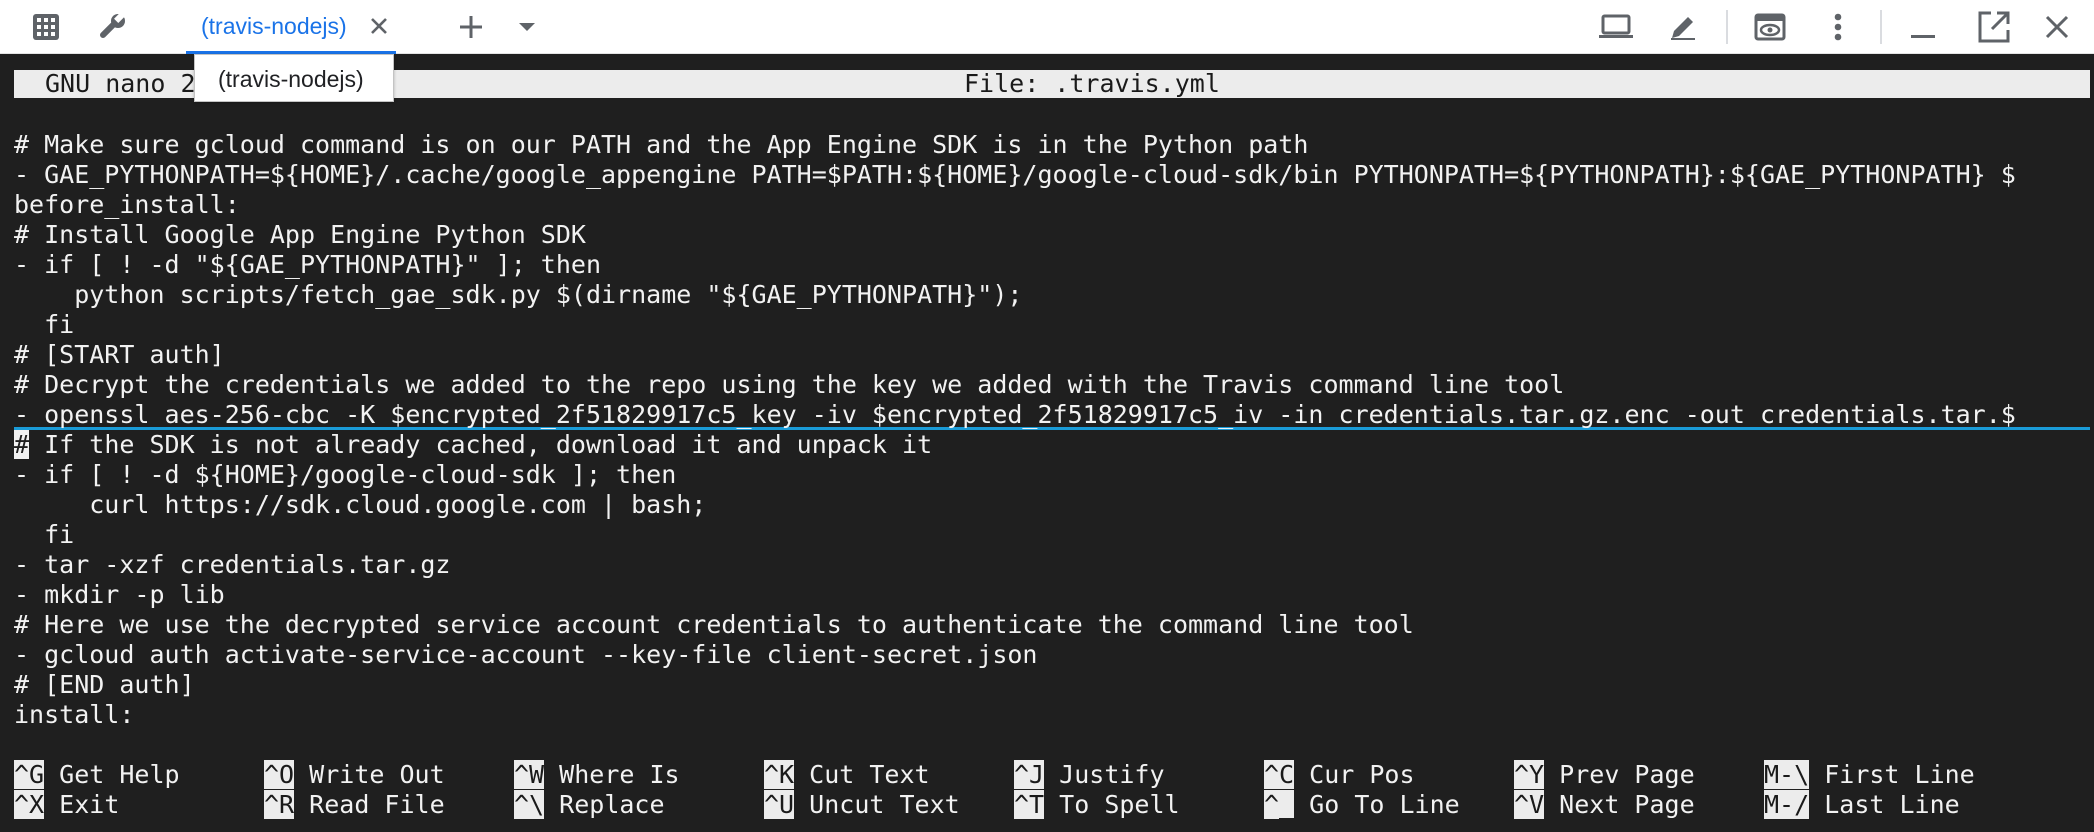 The image size is (2094, 832). I want to click on tab-travis-nodejs: (travis-nodejs), so click(291, 27).